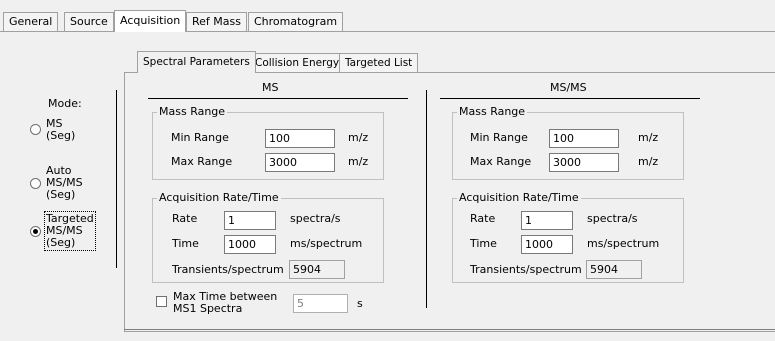 This screenshot has height=341, width=775. What do you see at coordinates (202, 161) in the screenshot?
I see `ms-max-range-label: Max Range` at bounding box center [202, 161].